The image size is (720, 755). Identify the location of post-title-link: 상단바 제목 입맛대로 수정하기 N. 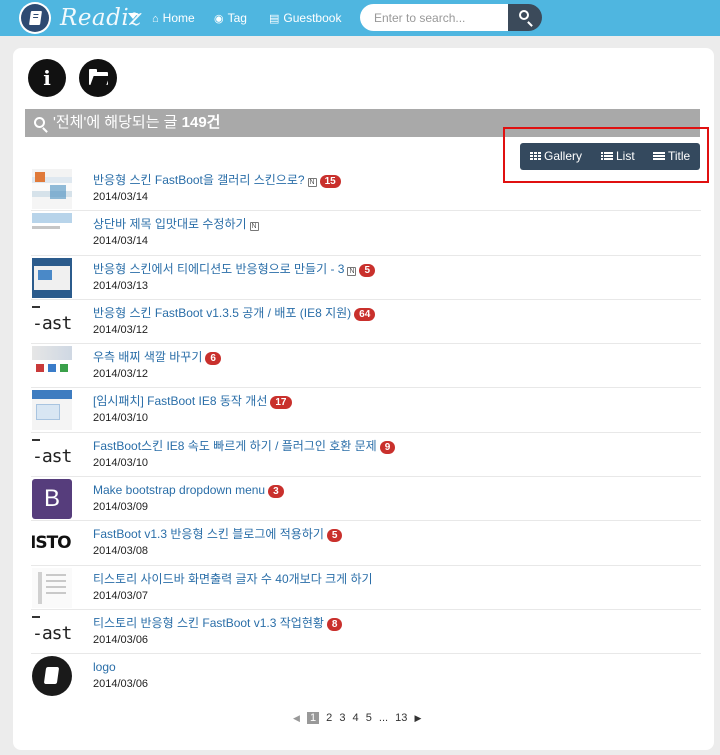
(176, 224).